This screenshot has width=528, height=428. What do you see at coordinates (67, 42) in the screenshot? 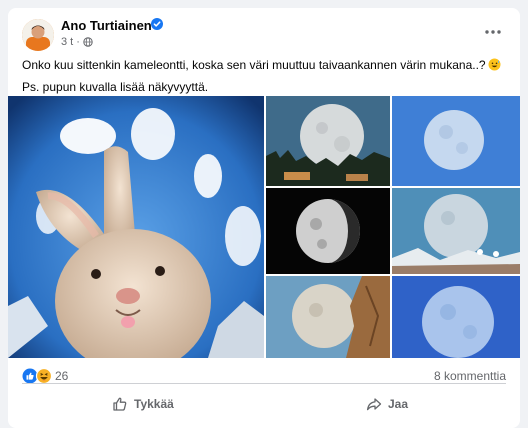
I see `post-time: 3 t` at bounding box center [67, 42].